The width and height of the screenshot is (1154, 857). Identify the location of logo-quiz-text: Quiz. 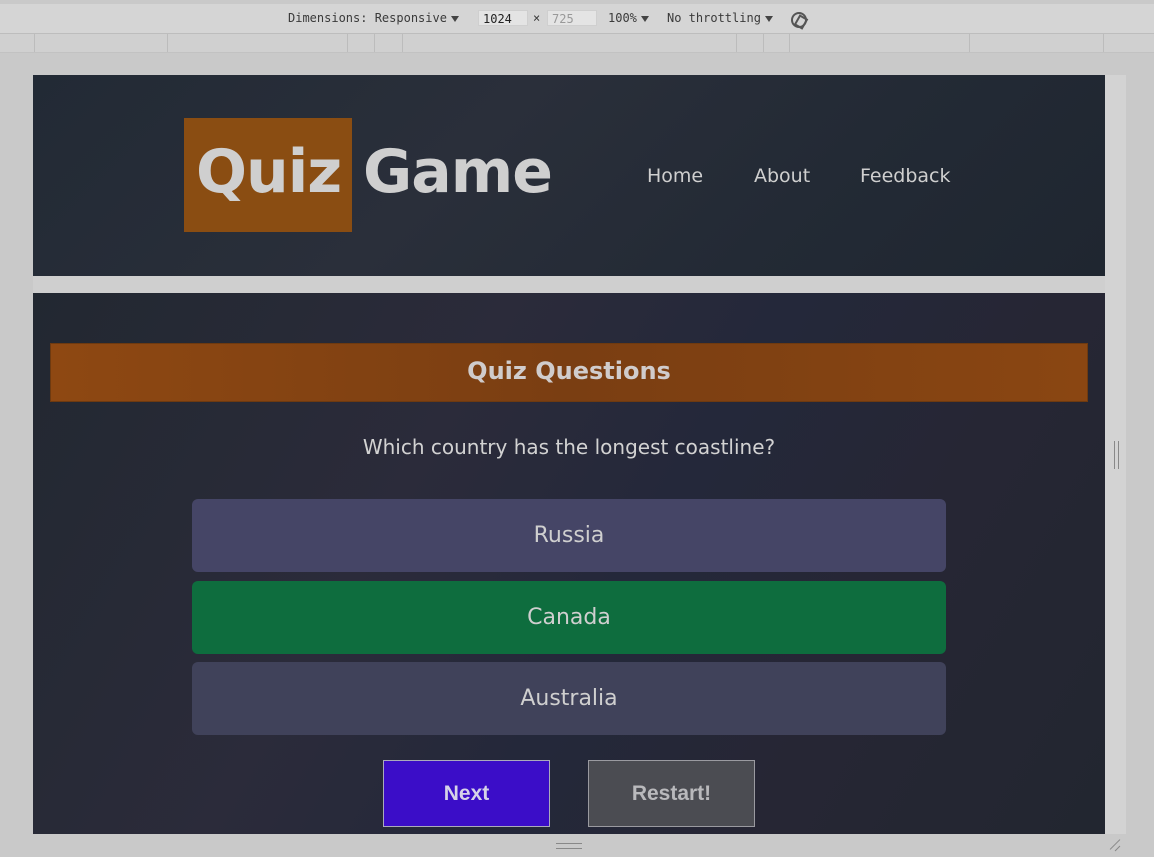
(269, 172).